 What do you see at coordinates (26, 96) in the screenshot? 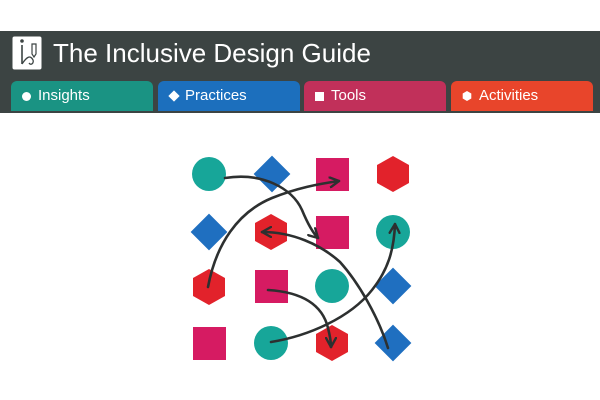
I see `circle-icon` at bounding box center [26, 96].